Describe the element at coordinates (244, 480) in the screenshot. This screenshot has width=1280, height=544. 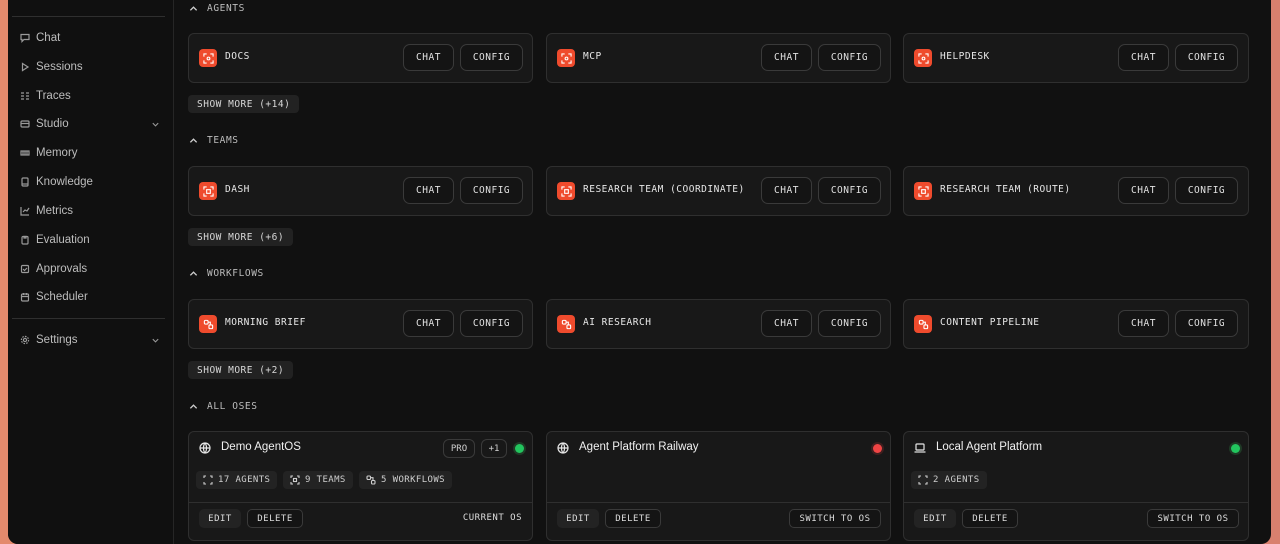
I see `chip-label: 17 AGENTS` at that location.